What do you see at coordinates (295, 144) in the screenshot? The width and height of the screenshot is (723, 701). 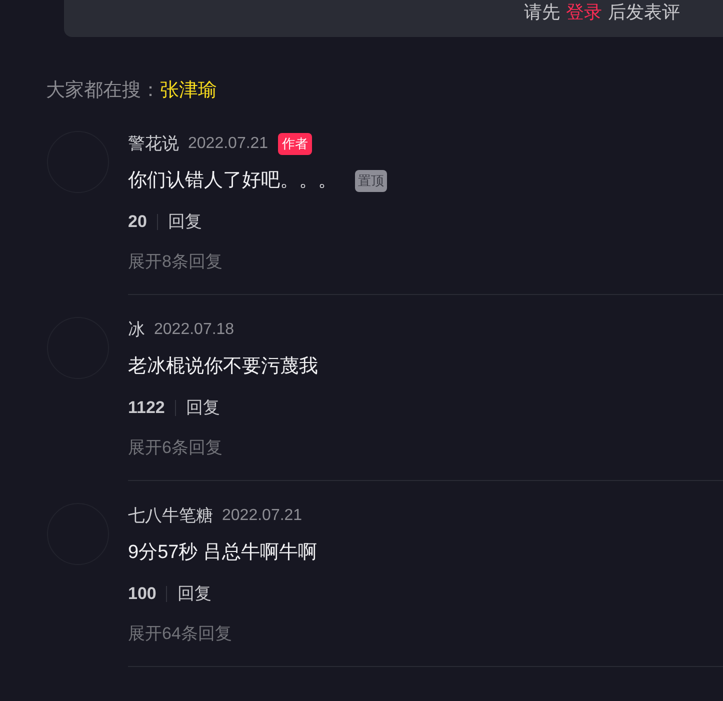 I see `author-badge: 作者` at bounding box center [295, 144].